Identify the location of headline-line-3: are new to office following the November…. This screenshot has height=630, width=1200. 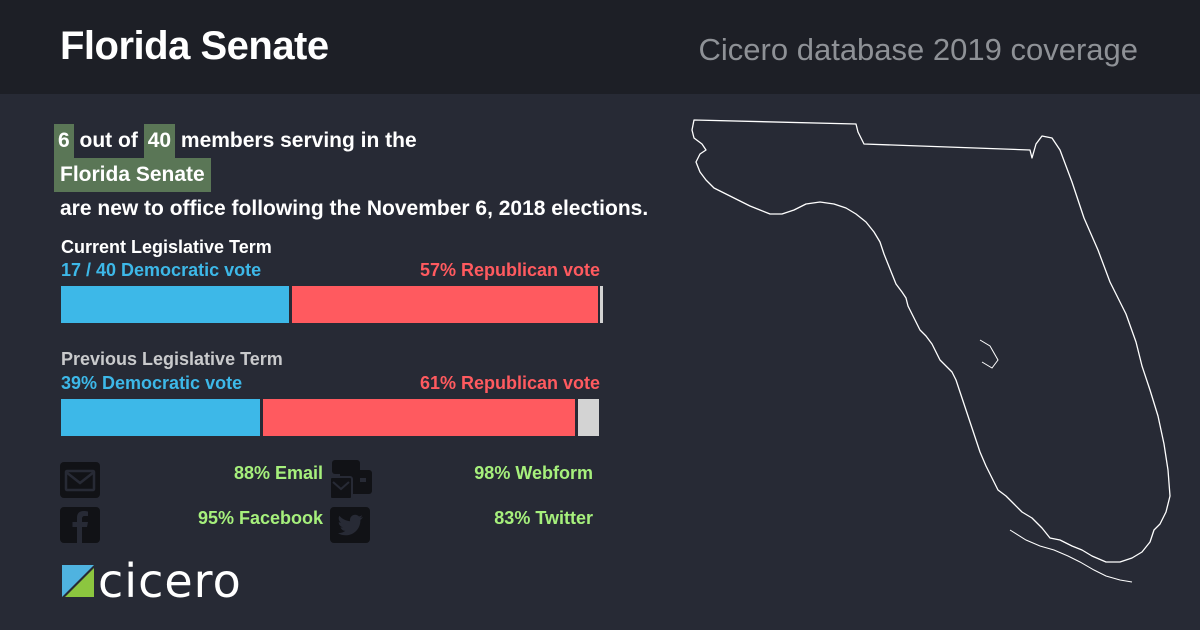
(354, 208).